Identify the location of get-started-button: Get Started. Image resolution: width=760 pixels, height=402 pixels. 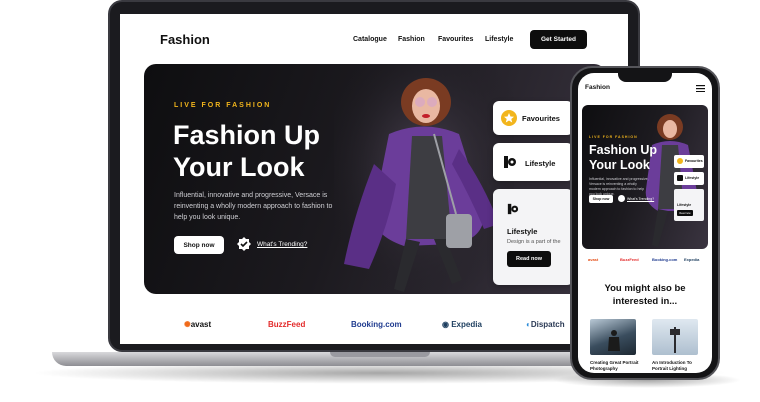
(558, 39).